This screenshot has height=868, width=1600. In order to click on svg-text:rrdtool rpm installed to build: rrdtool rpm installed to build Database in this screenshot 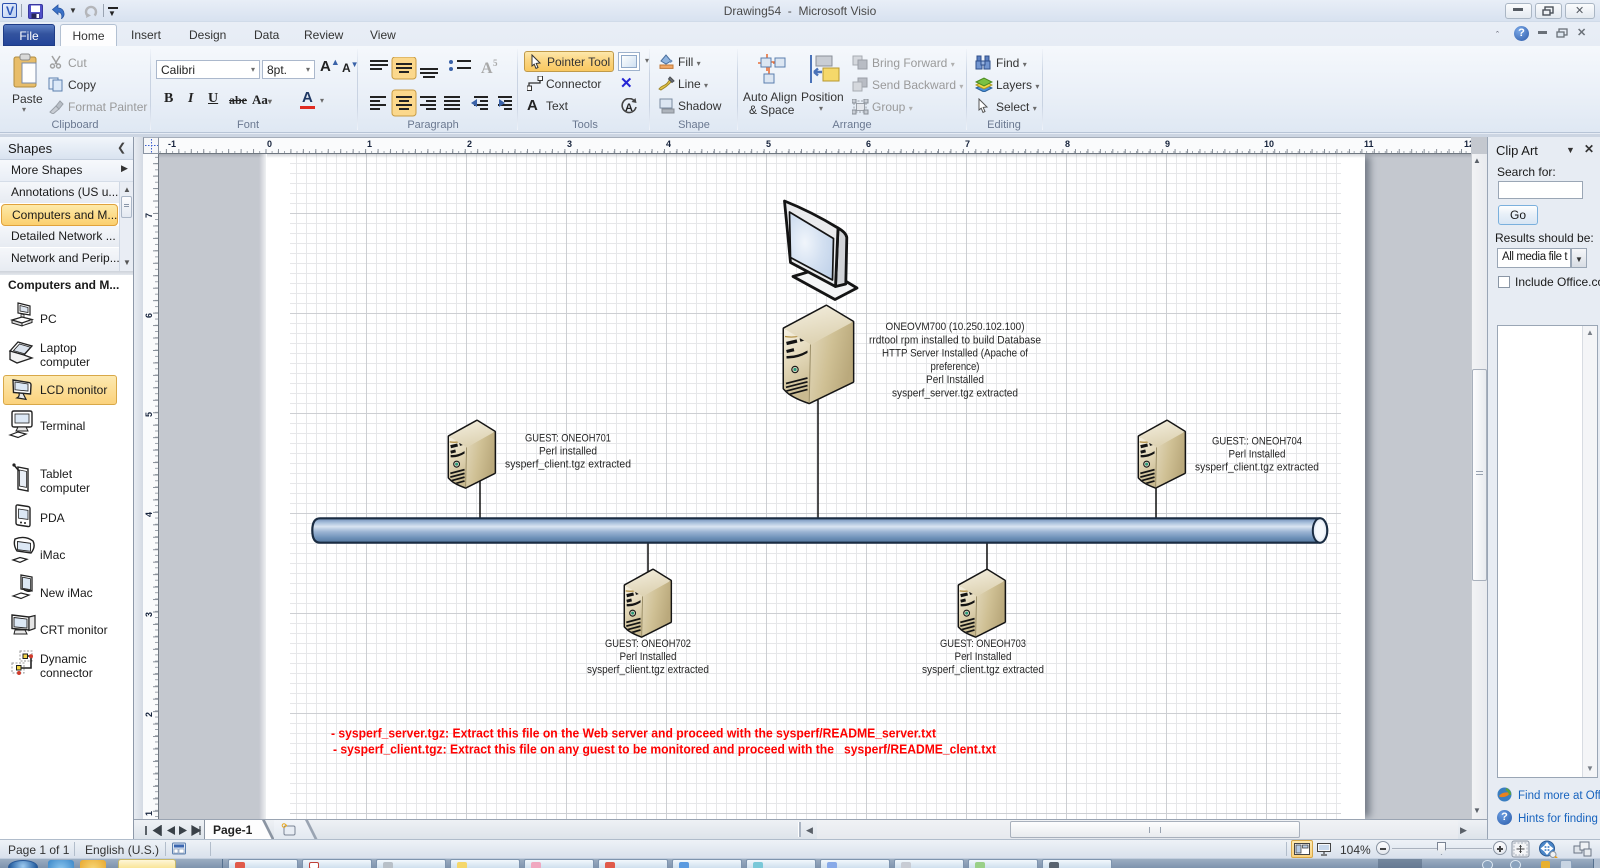, I will do `click(955, 340)`.